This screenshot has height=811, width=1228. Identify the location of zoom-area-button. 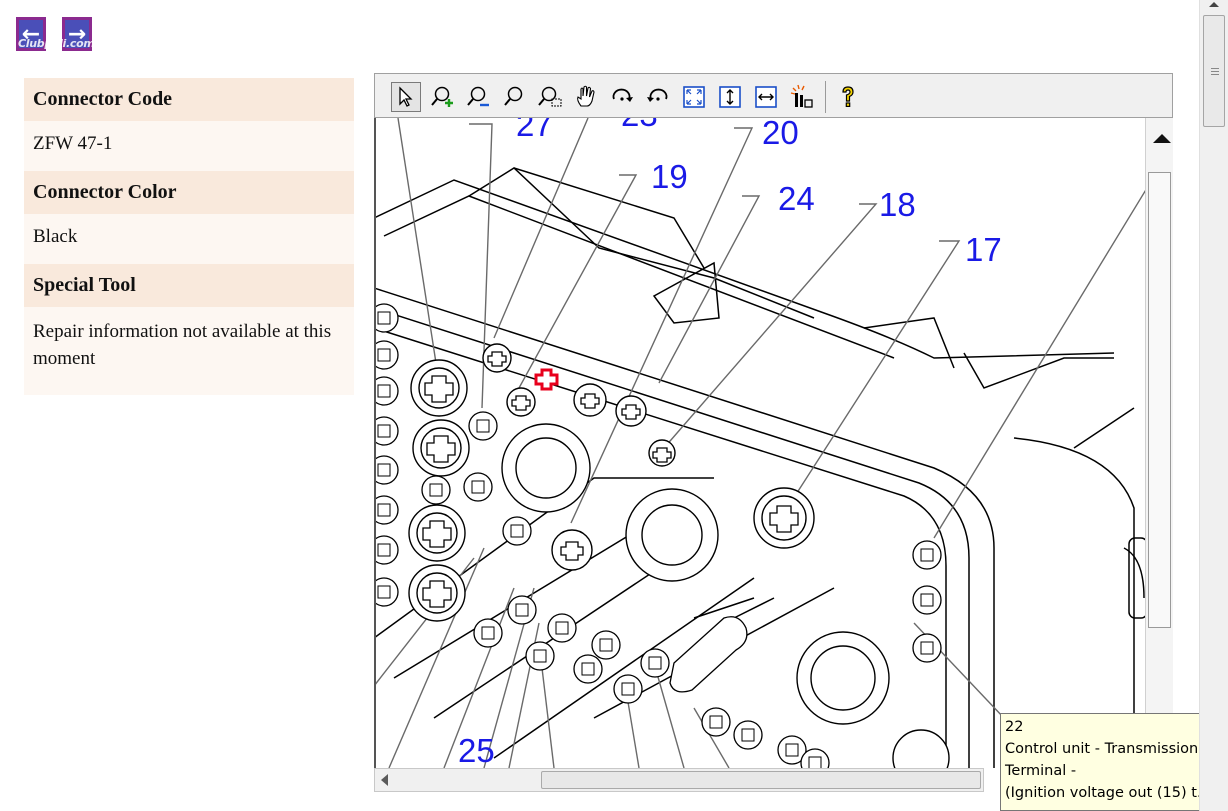
(550, 97).